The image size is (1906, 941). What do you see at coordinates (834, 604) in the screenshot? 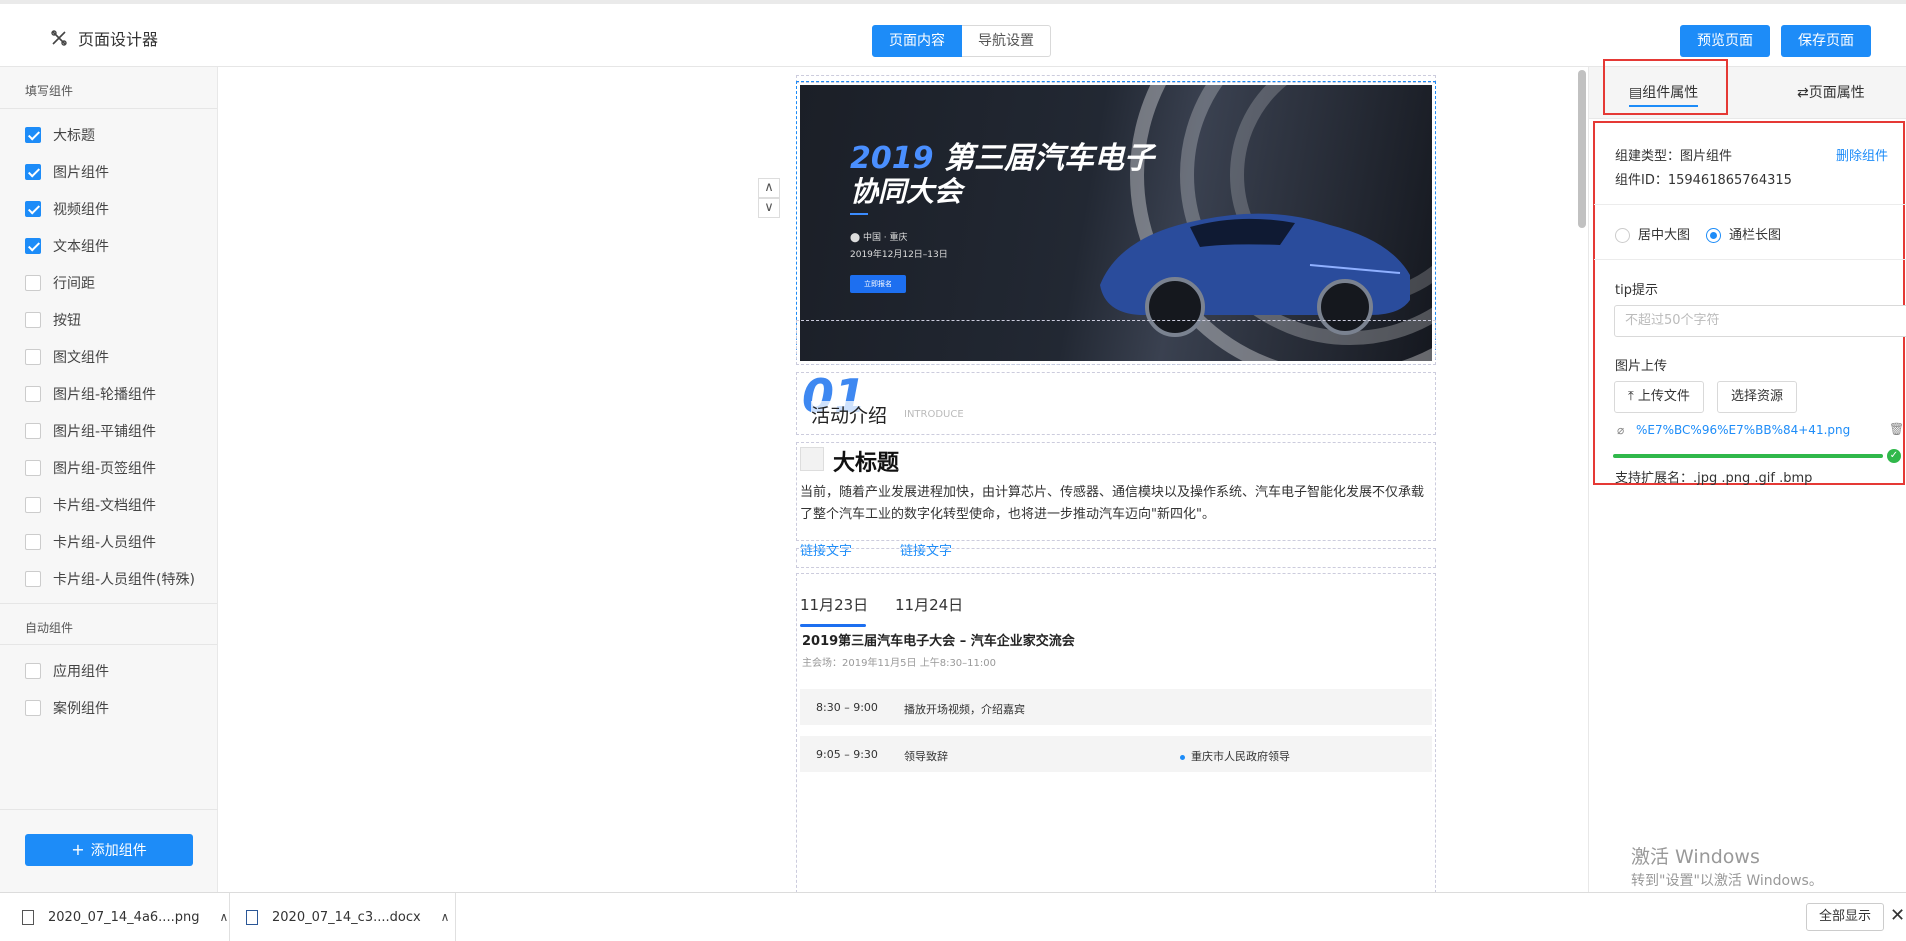
I see `agenda-tab-day1: 11月23日` at bounding box center [834, 604].